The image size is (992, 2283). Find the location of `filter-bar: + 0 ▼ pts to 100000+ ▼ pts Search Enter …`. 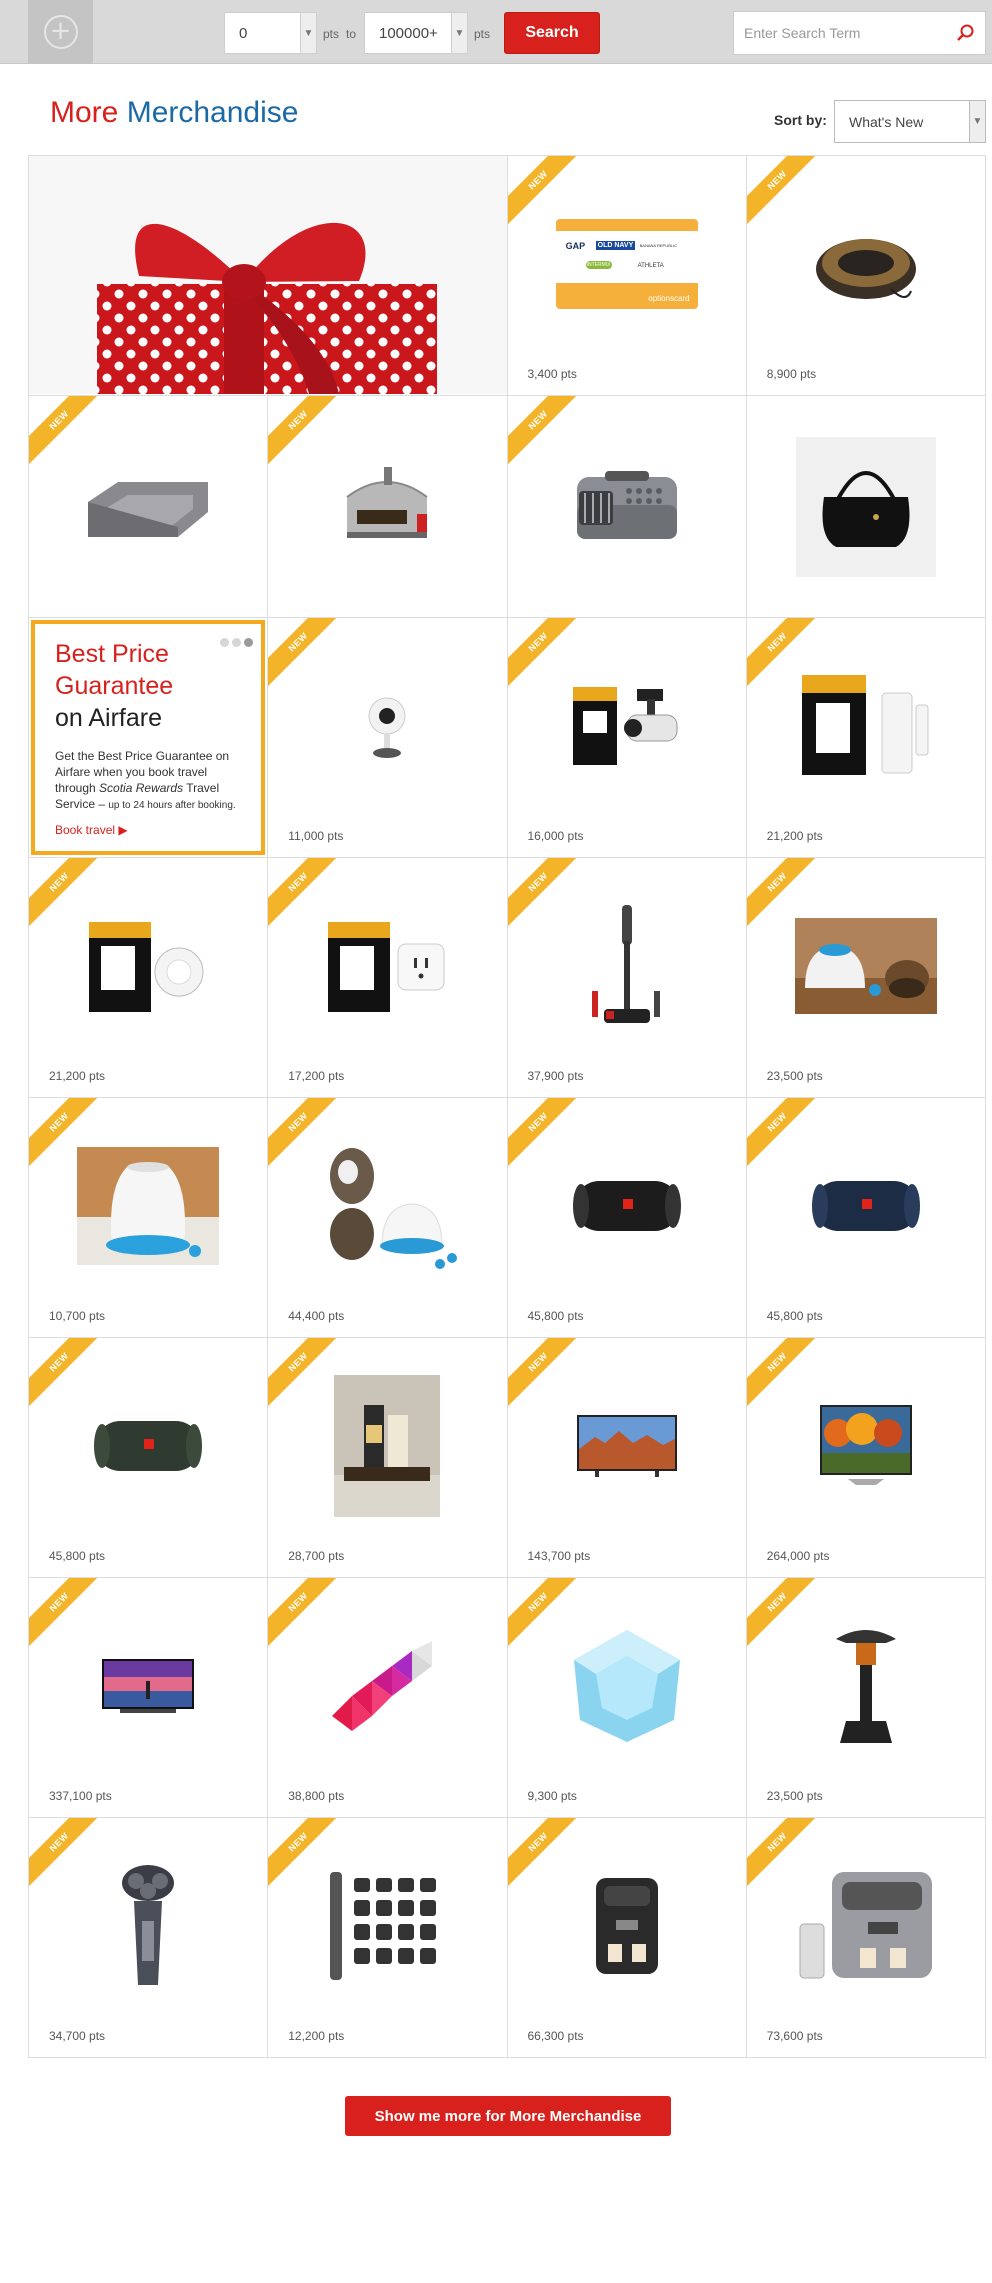

filter-bar: + 0 ▼ pts to 100000+ ▼ pts Search Enter … is located at coordinates (496, 32).